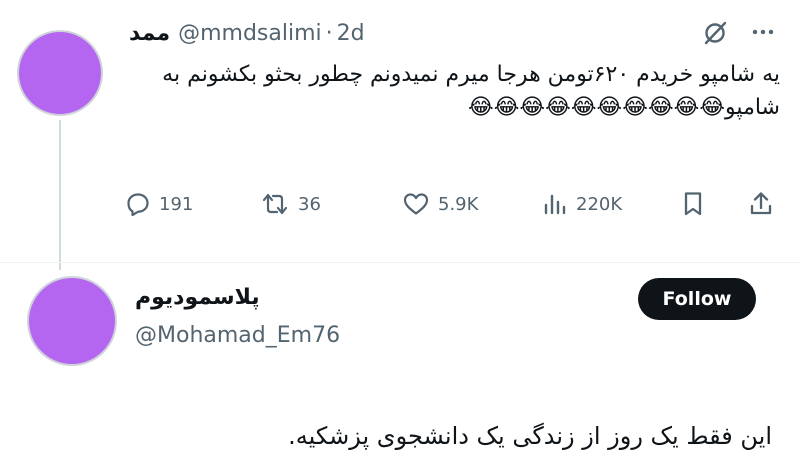  Describe the element at coordinates (60, 195) in the screenshot. I see `thread-line` at that location.